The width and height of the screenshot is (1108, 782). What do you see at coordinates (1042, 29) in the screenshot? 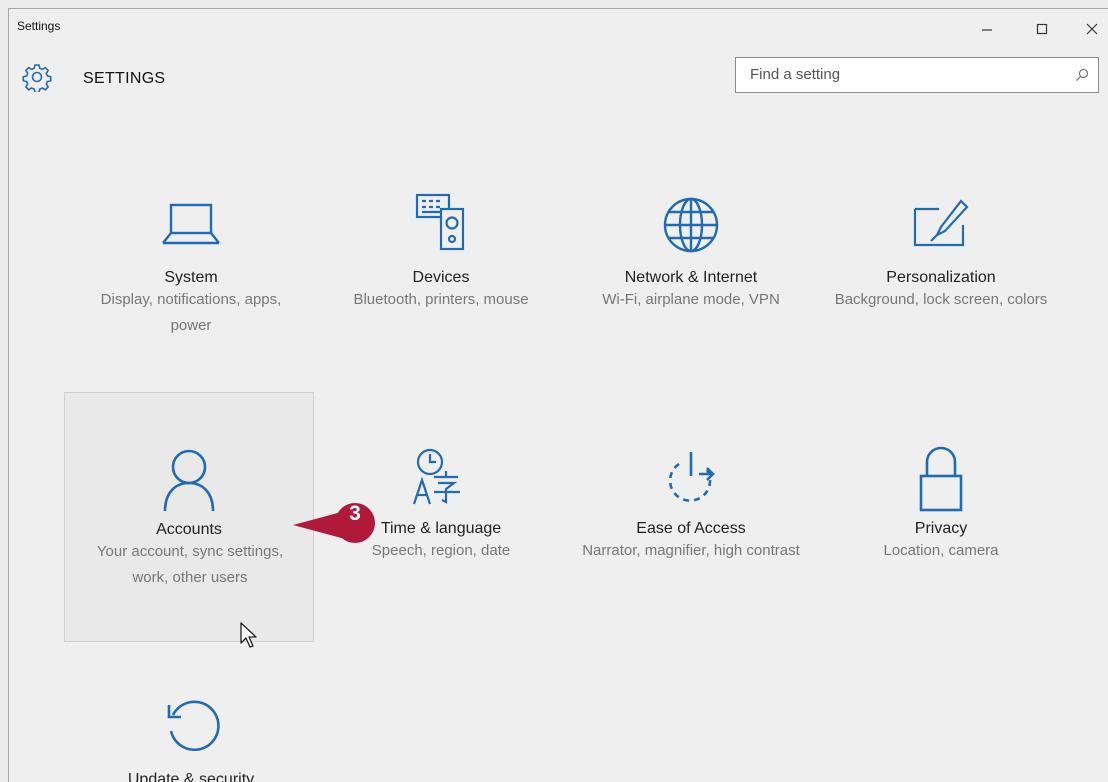
I see `maximize-button` at bounding box center [1042, 29].